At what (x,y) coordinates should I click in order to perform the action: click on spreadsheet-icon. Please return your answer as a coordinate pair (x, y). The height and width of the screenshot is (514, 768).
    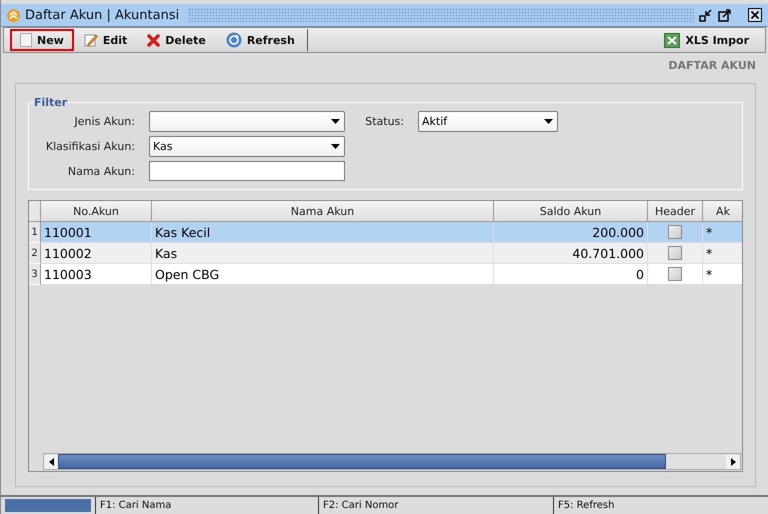
    Looking at the image, I should click on (672, 40).